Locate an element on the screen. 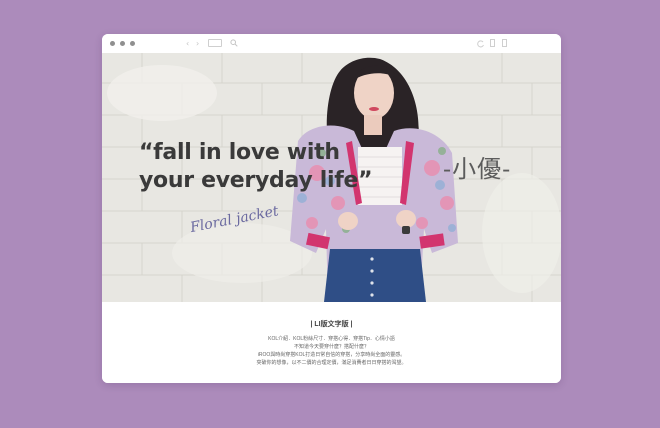  chevron-left-icon: ‹ is located at coordinates (187, 43).